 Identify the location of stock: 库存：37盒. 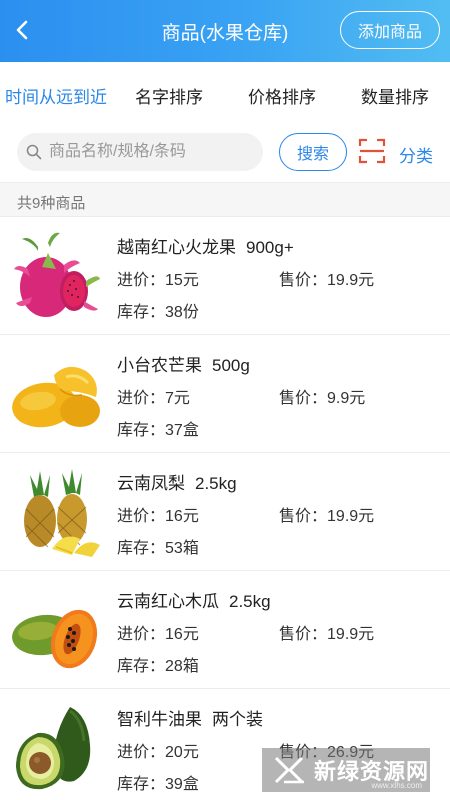
(158, 428).